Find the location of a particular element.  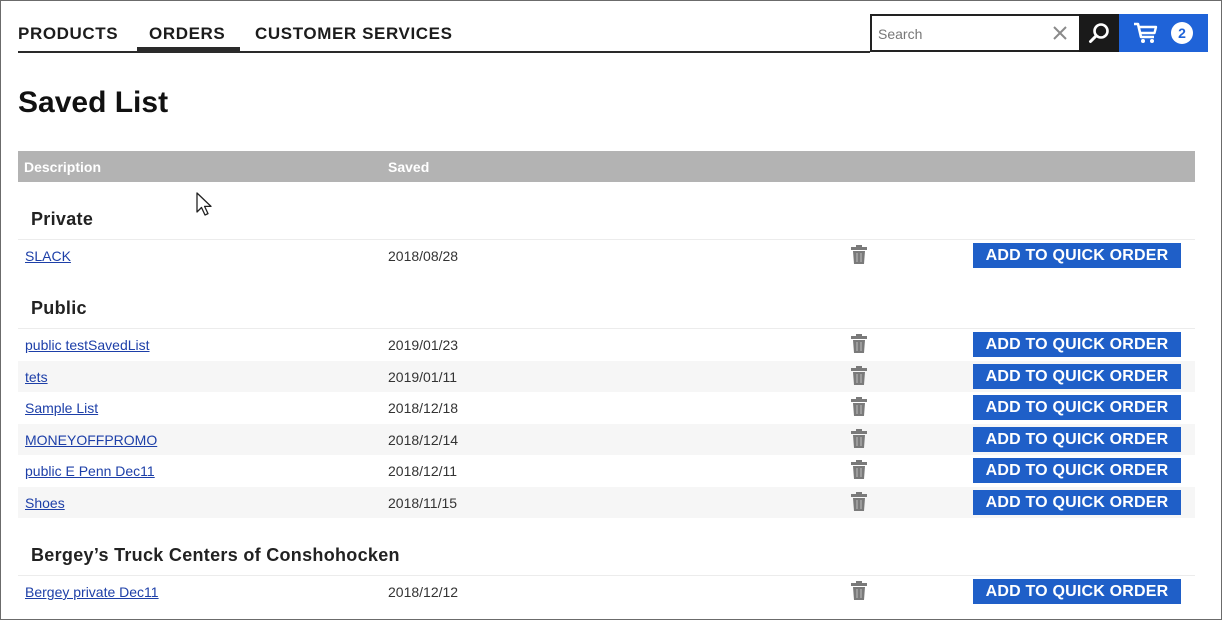

search-button is located at coordinates (1099, 33).